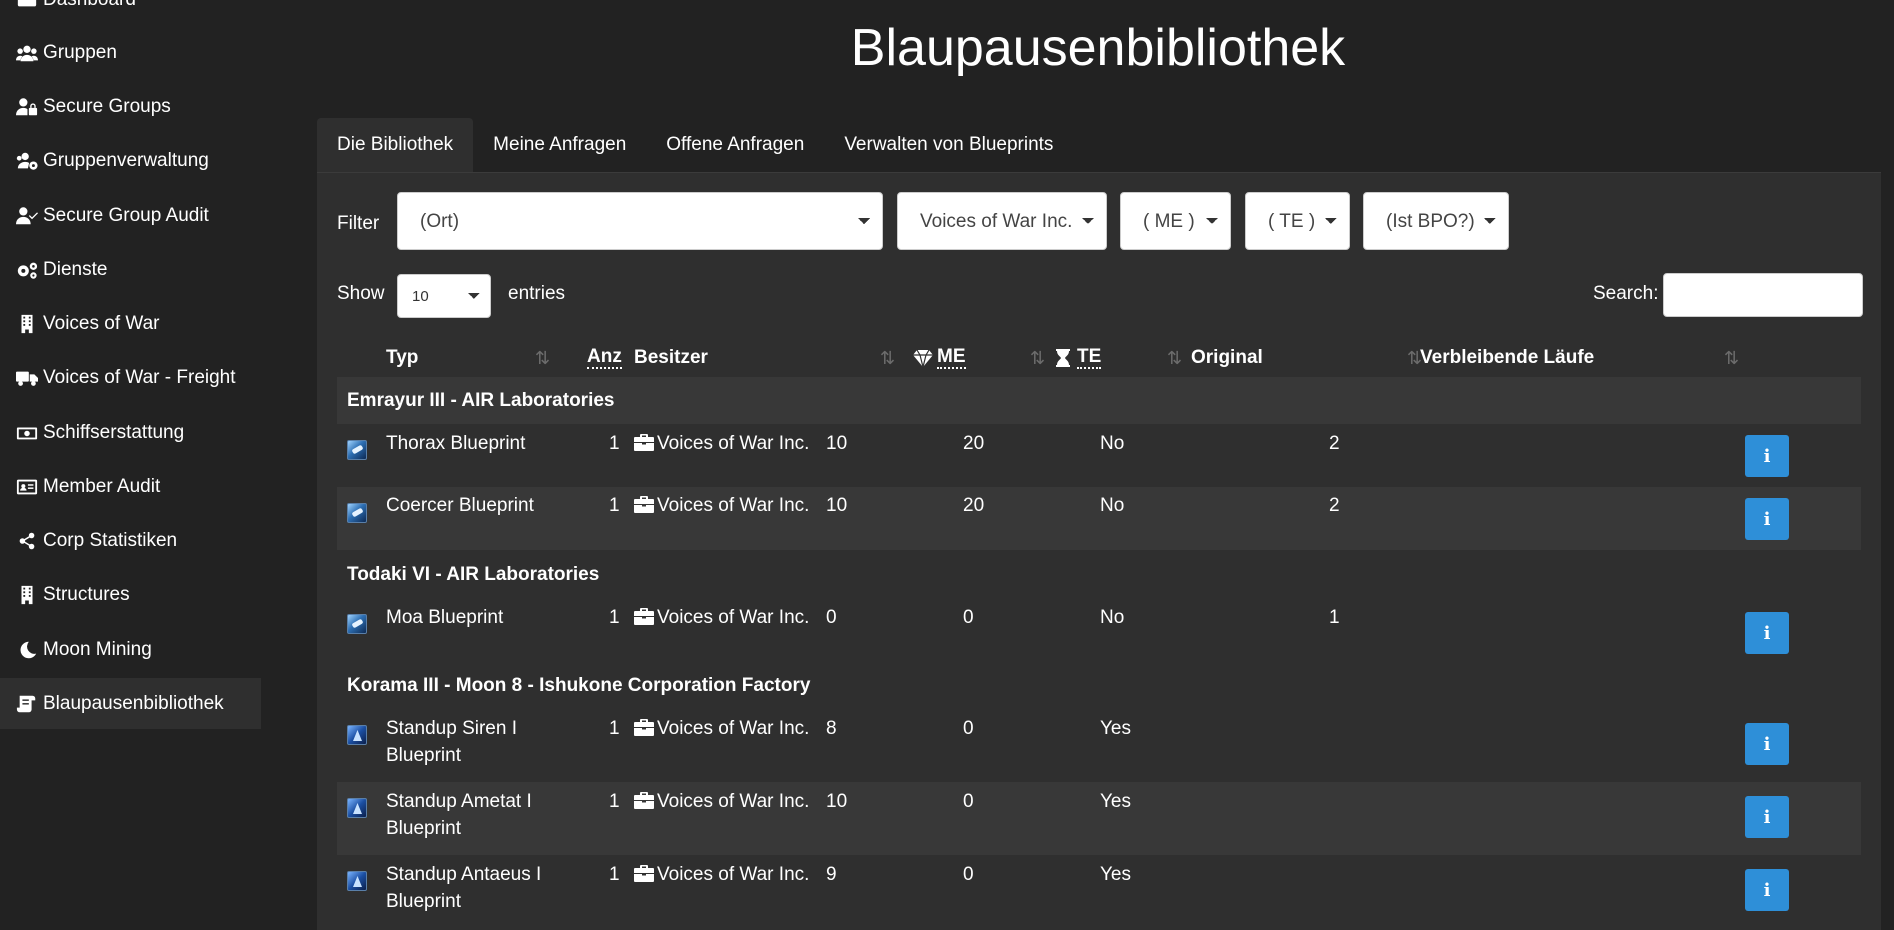 Image resolution: width=1894 pixels, height=930 pixels. I want to click on share-icon, so click(27, 541).